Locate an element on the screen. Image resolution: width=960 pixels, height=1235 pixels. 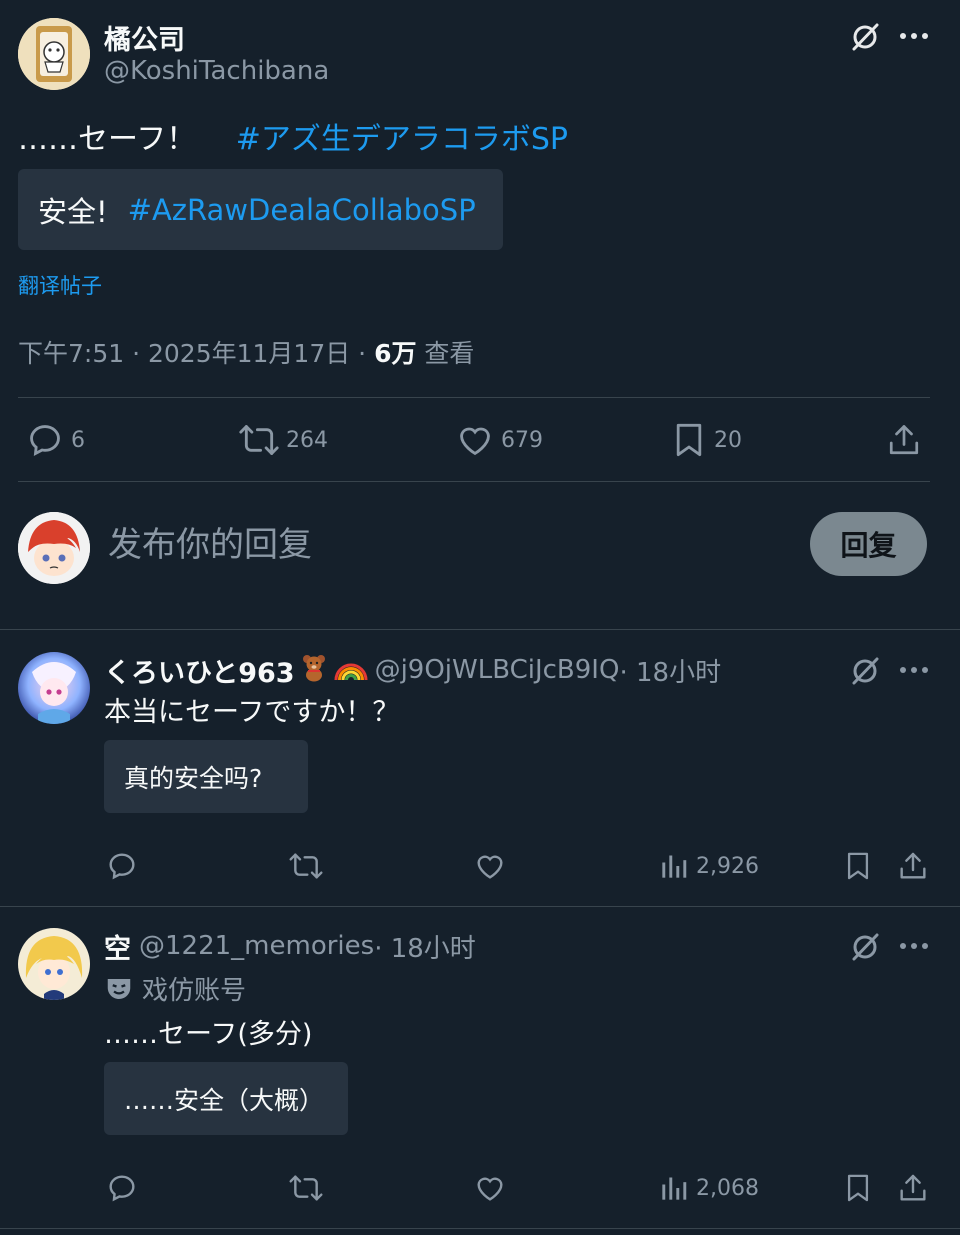
post-hashtag-link: #アズ生デアラコラボSP is located at coordinates (402, 139).